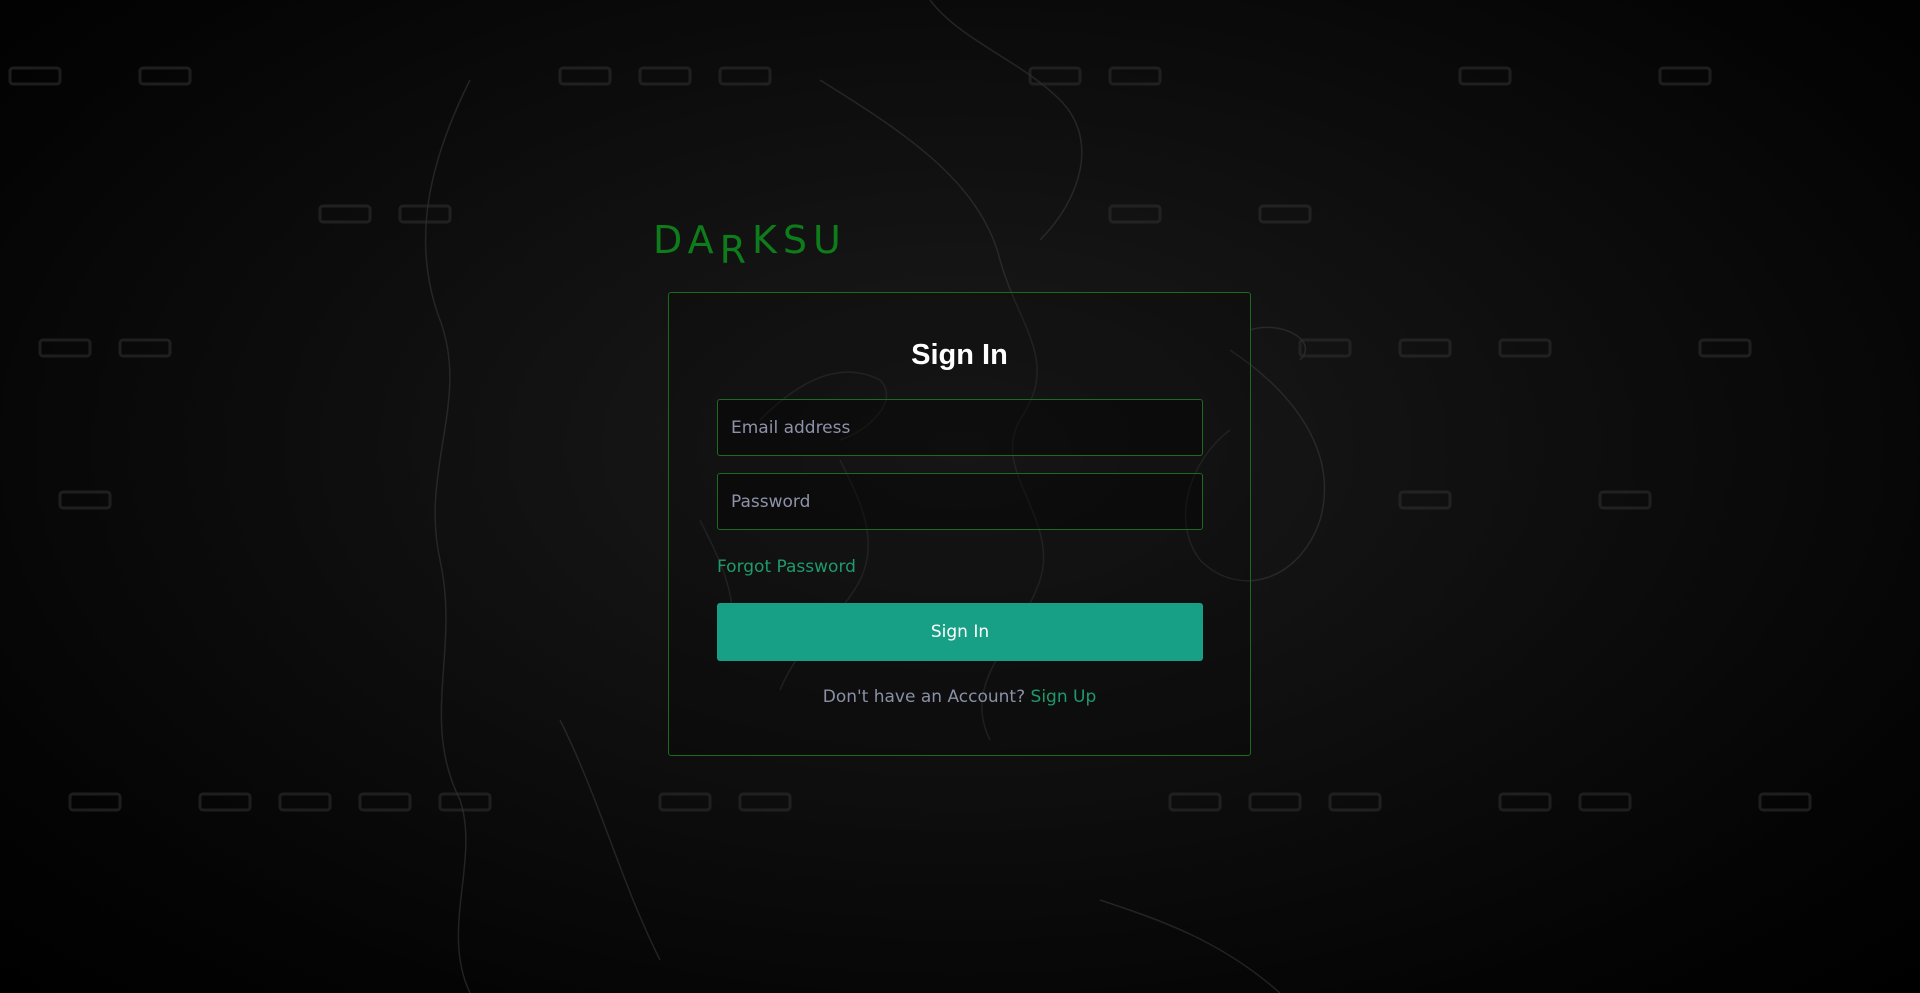 The image size is (1920, 993). Describe the element at coordinates (960, 501) in the screenshot. I see `password-field` at that location.